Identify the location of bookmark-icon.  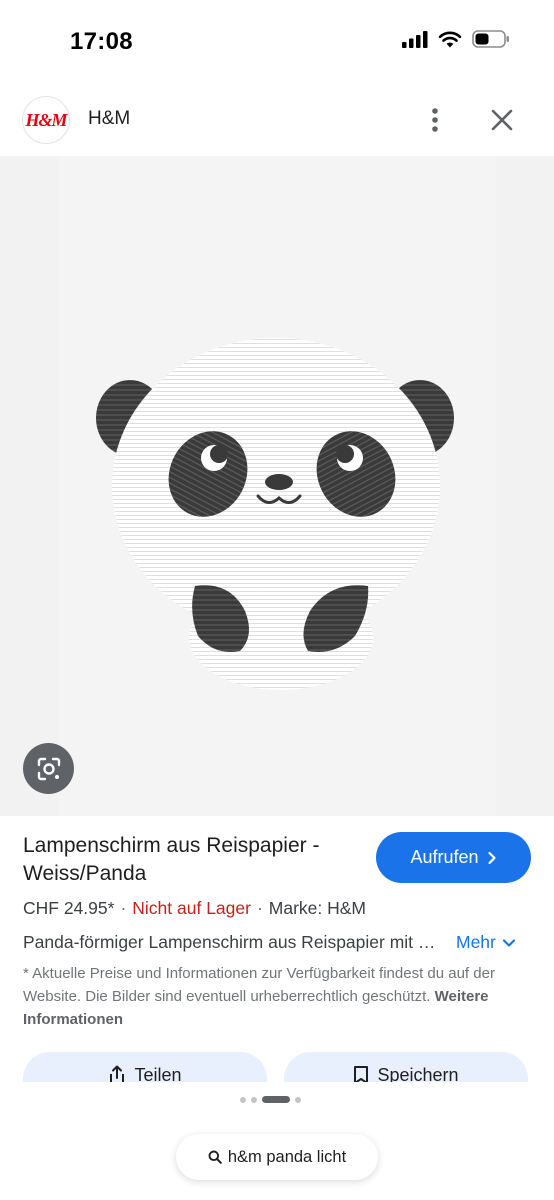
(361, 1074).